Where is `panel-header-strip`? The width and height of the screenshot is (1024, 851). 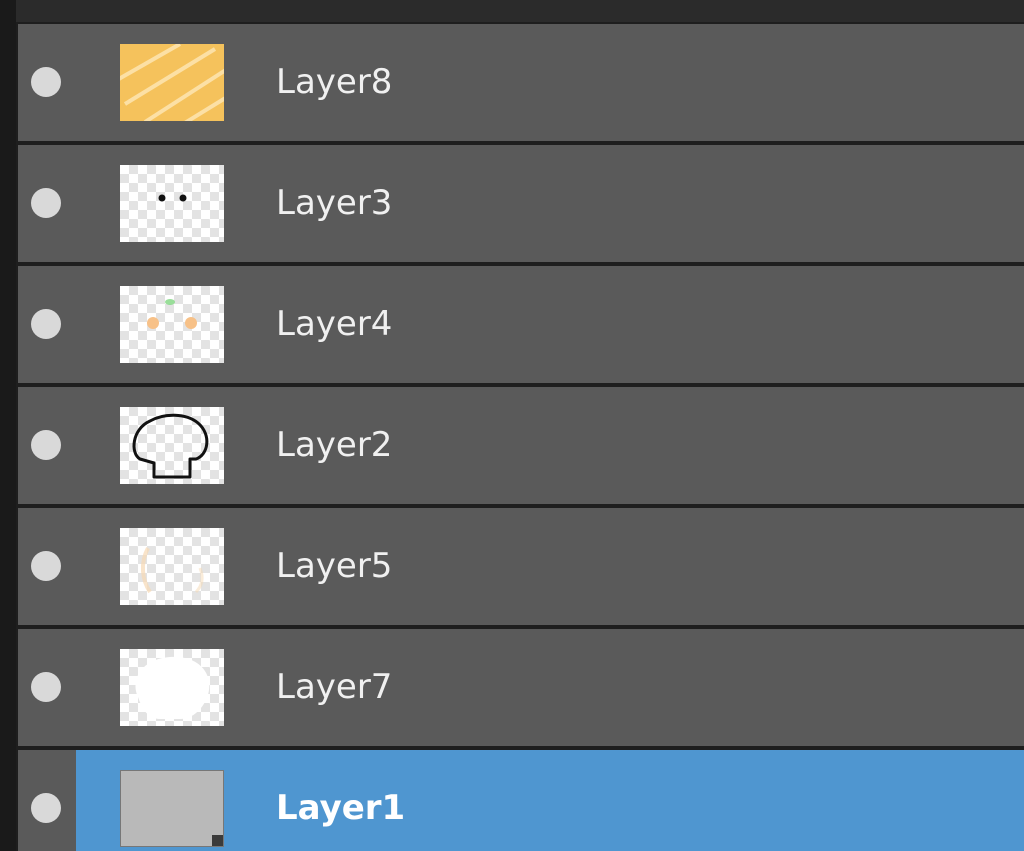 panel-header-strip is located at coordinates (512, 11).